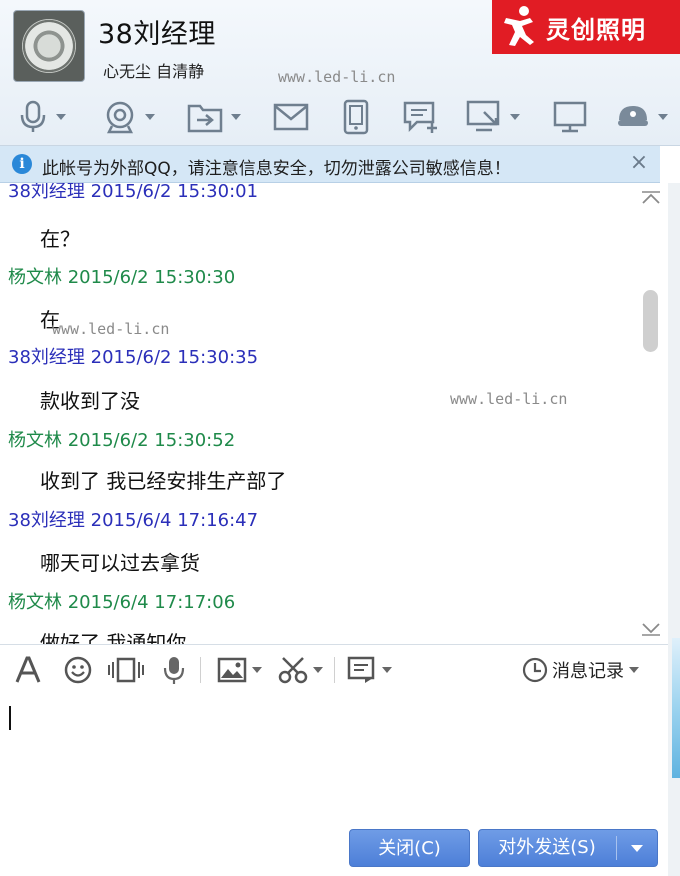 Image resolution: width=680 pixels, height=876 pixels. Describe the element at coordinates (674, 529) in the screenshot. I see `window-edge` at that location.